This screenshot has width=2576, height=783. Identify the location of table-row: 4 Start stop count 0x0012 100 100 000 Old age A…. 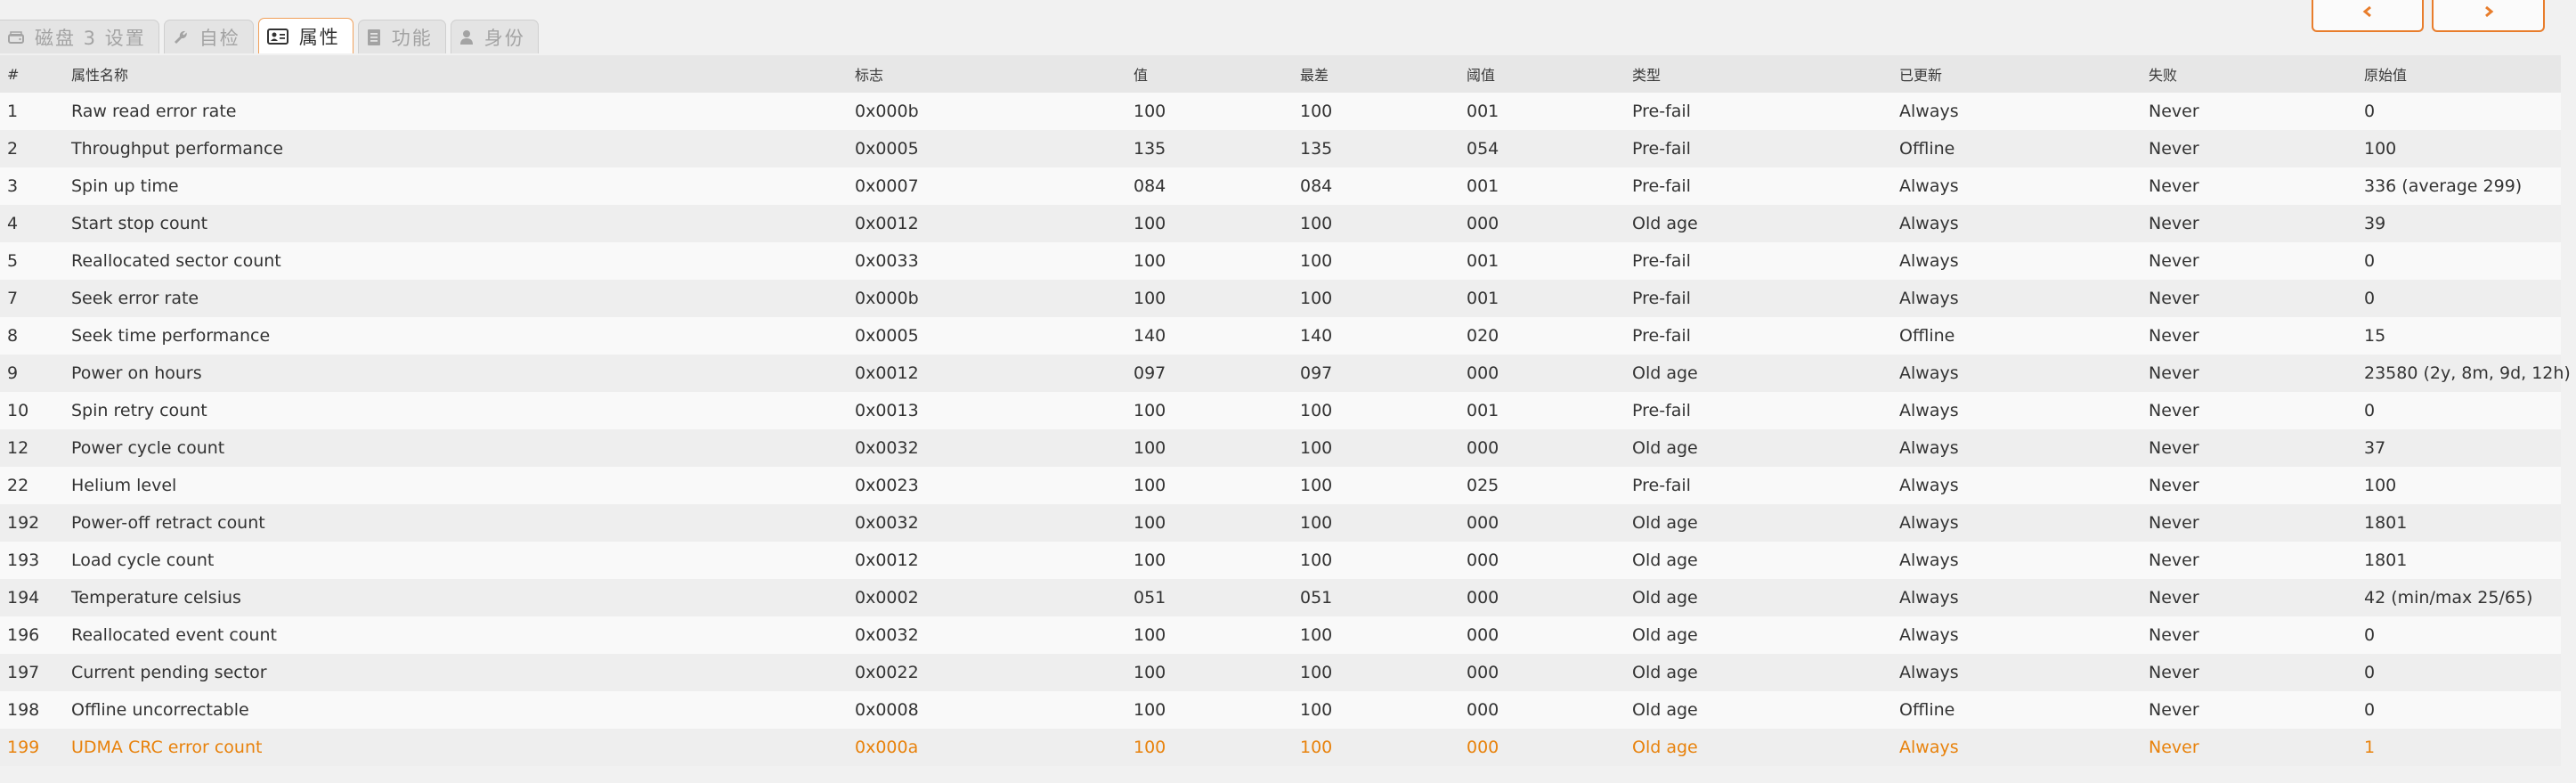
(1280, 223).